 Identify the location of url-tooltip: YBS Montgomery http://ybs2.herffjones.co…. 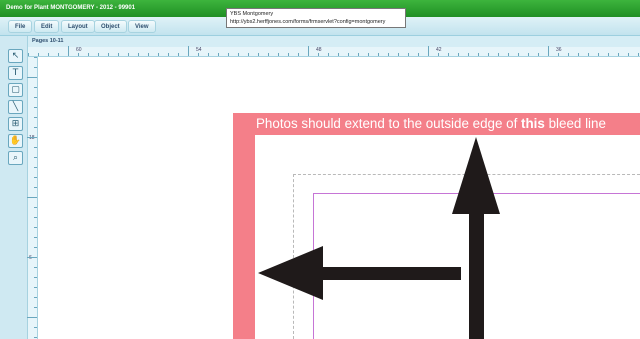
(316, 18).